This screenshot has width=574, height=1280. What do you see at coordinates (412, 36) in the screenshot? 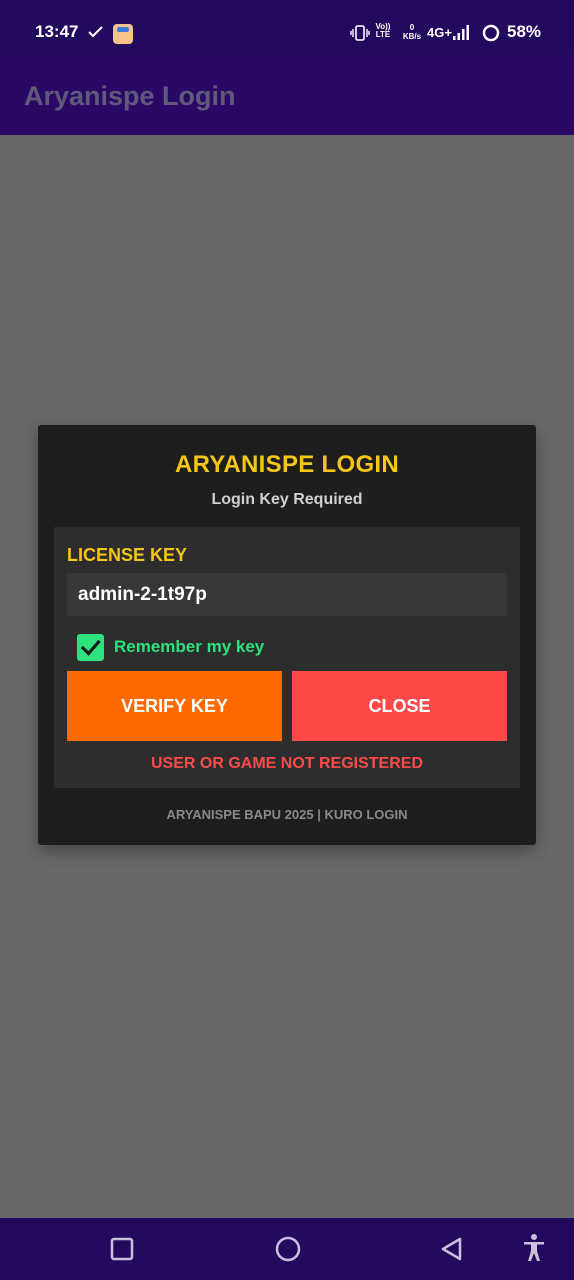
I see `speed-unit: KB/s` at bounding box center [412, 36].